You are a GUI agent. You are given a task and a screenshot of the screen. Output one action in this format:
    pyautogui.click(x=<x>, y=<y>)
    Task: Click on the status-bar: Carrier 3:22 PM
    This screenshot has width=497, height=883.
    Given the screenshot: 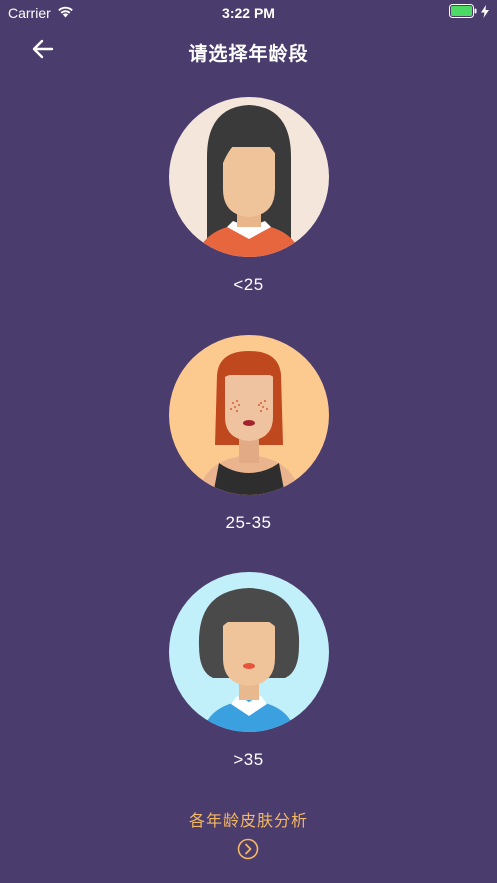 What is the action you would take?
    pyautogui.click(x=248, y=13)
    